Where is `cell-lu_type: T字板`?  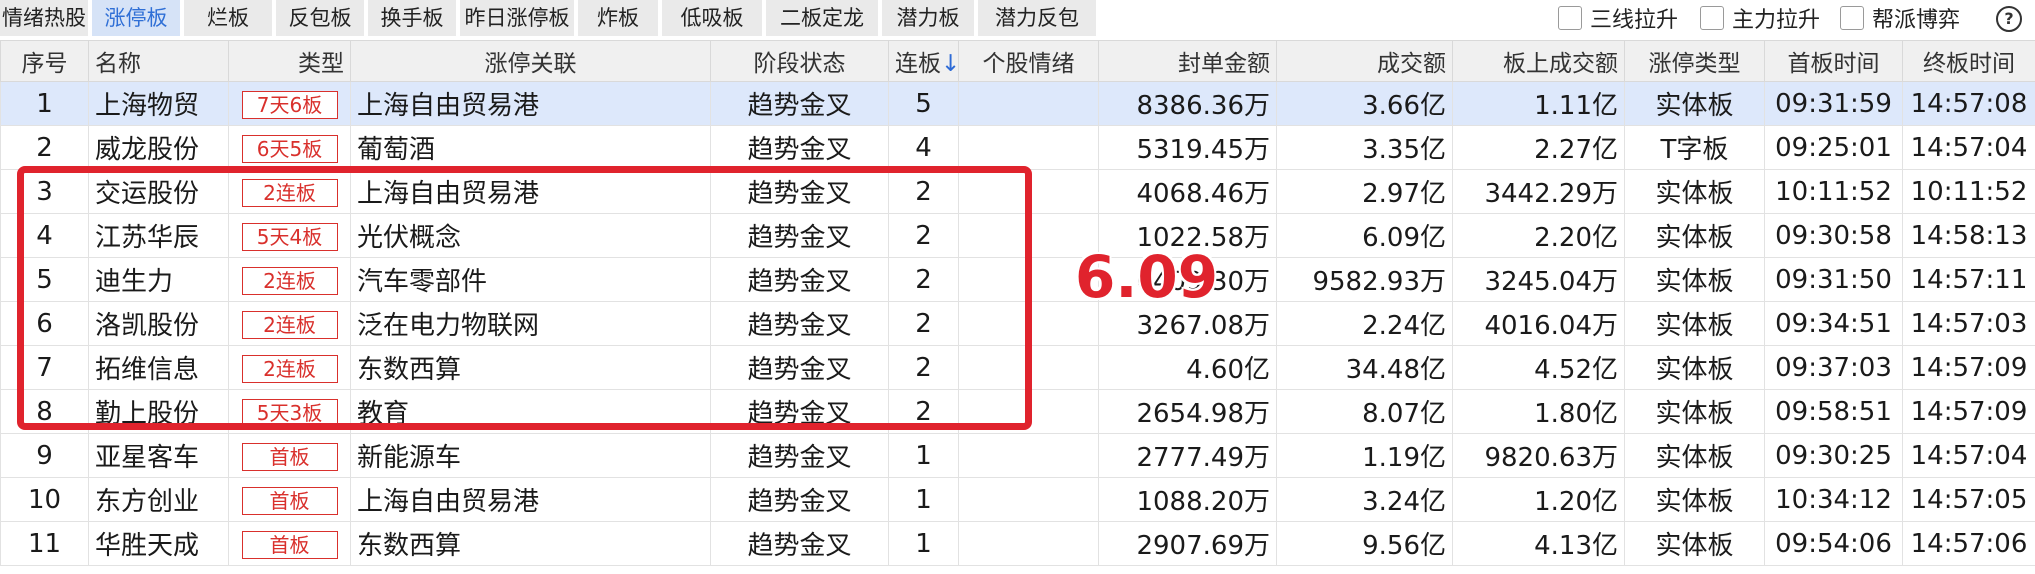 cell-lu_type: T字板 is located at coordinates (1694, 147).